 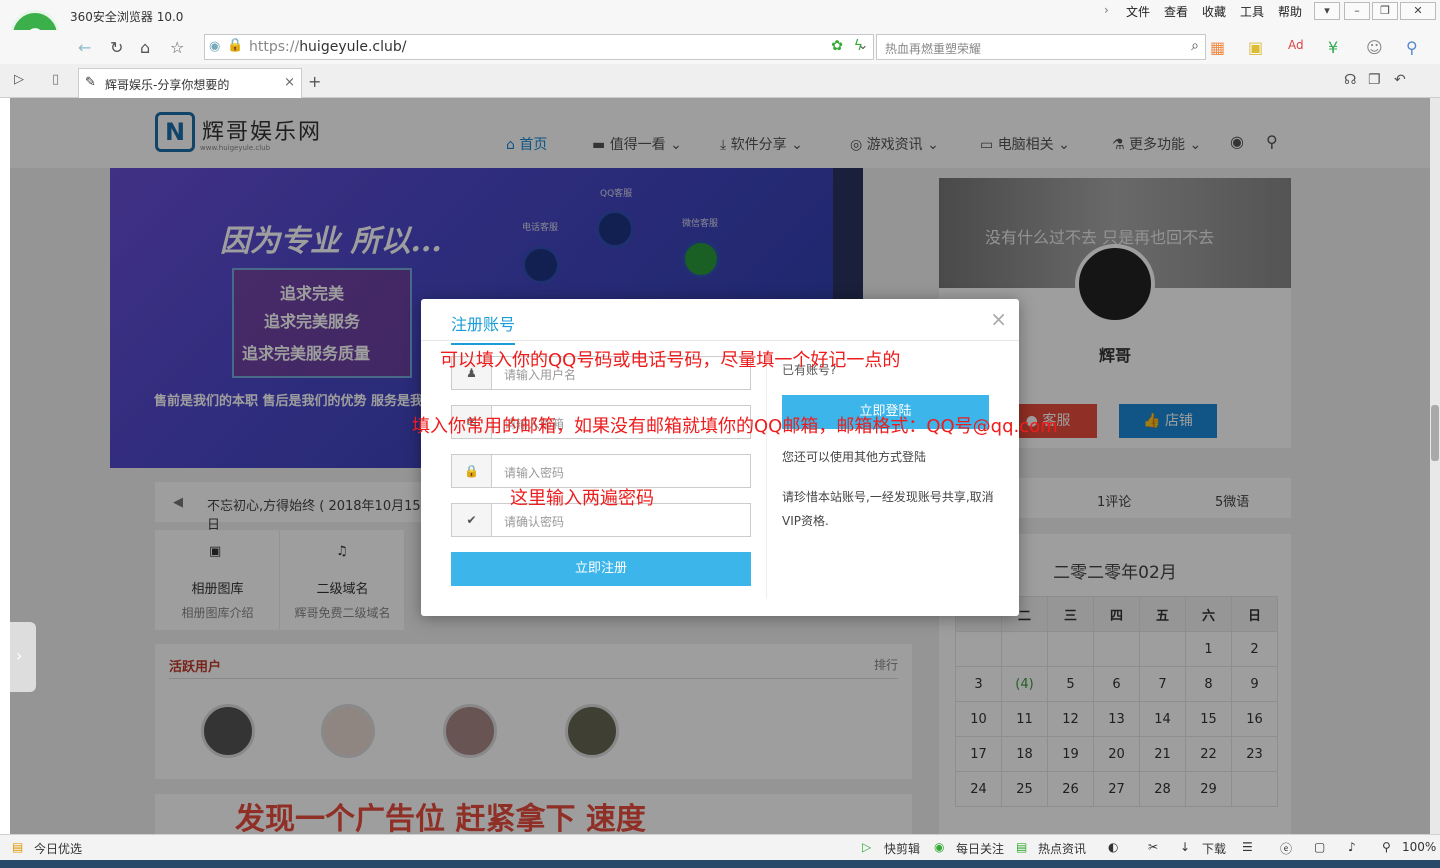 I want to click on pin-icon: ✂, so click(x=1153, y=847).